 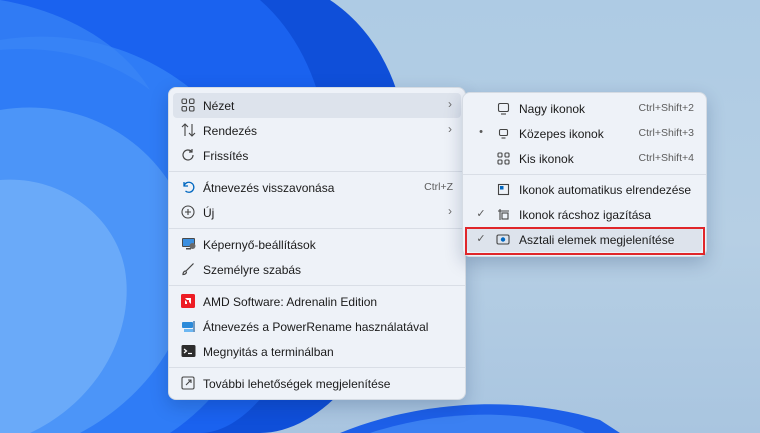 What do you see at coordinates (666, 158) in the screenshot?
I see `shortcut-label: Ctrl+Shift+4` at bounding box center [666, 158].